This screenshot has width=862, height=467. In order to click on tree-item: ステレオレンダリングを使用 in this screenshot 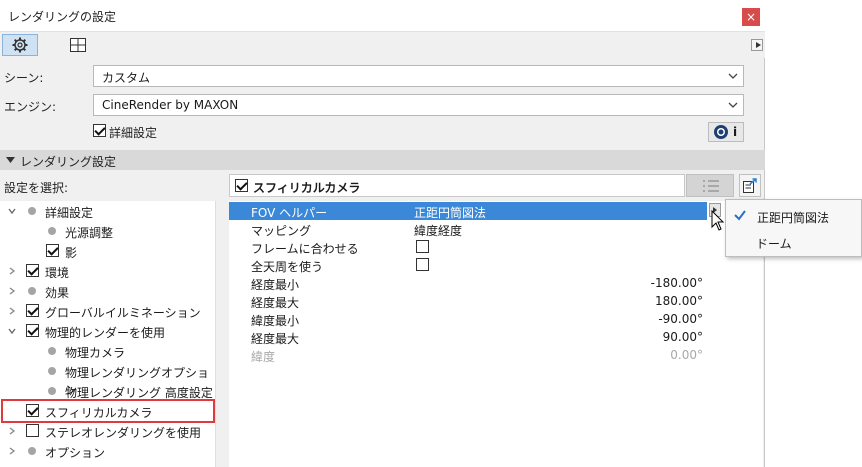, I will do `click(107, 431)`.